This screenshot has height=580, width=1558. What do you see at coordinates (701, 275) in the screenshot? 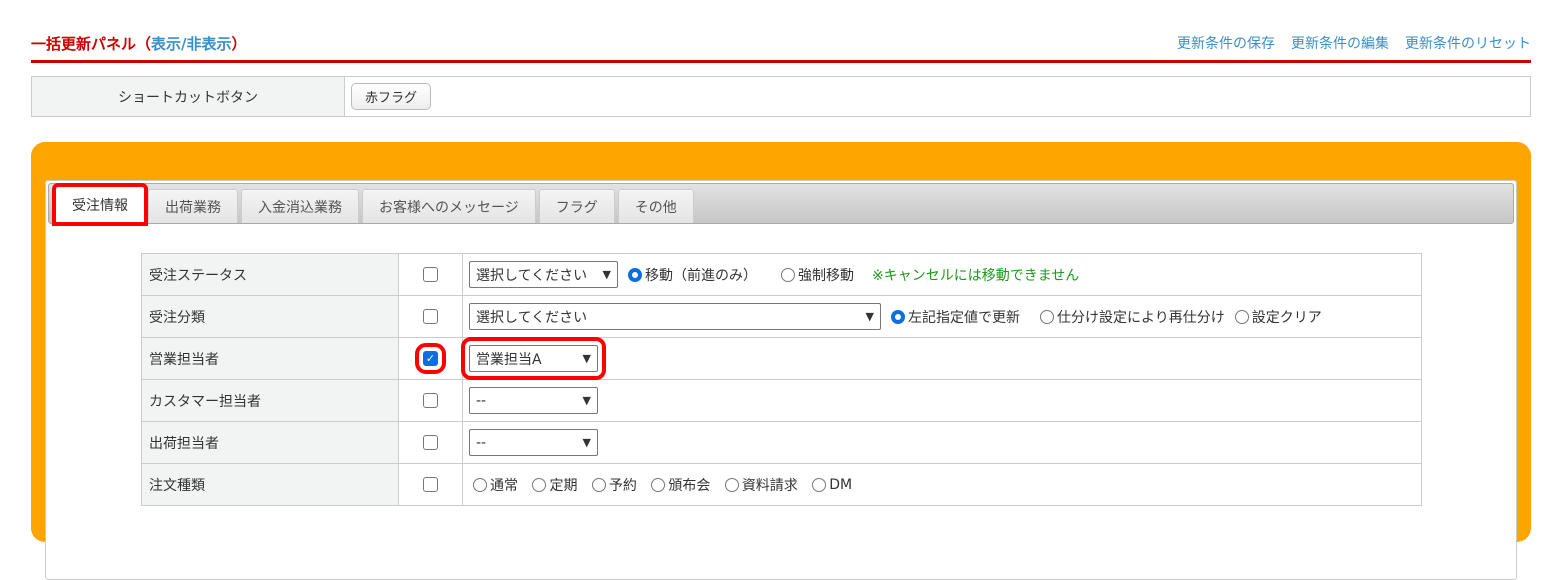
I see `radio-label: 移動（前進のみ）` at bounding box center [701, 275].